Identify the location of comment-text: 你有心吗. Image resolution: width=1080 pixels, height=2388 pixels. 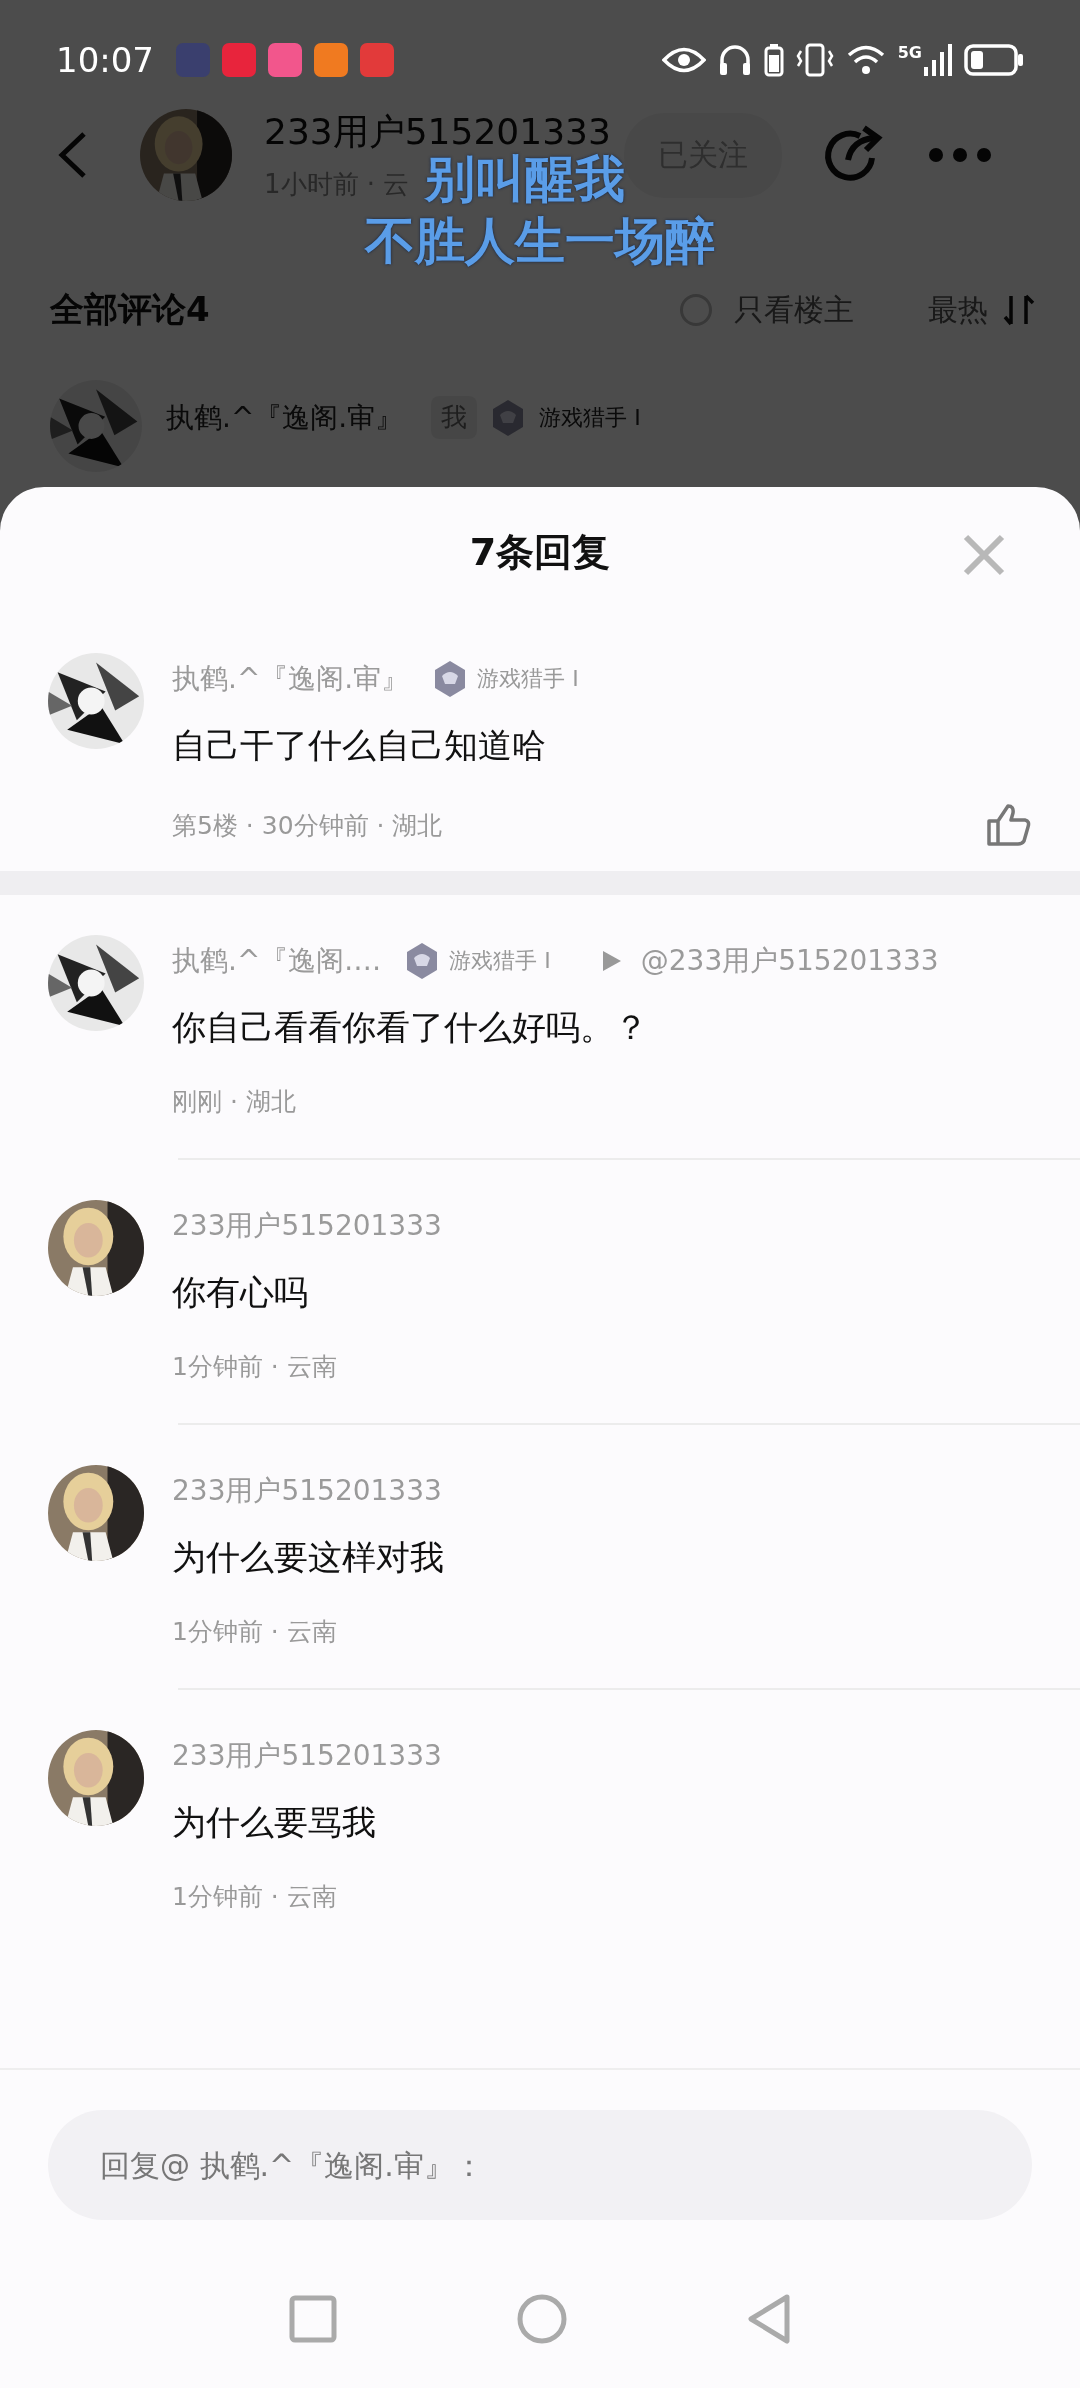
(240, 1292).